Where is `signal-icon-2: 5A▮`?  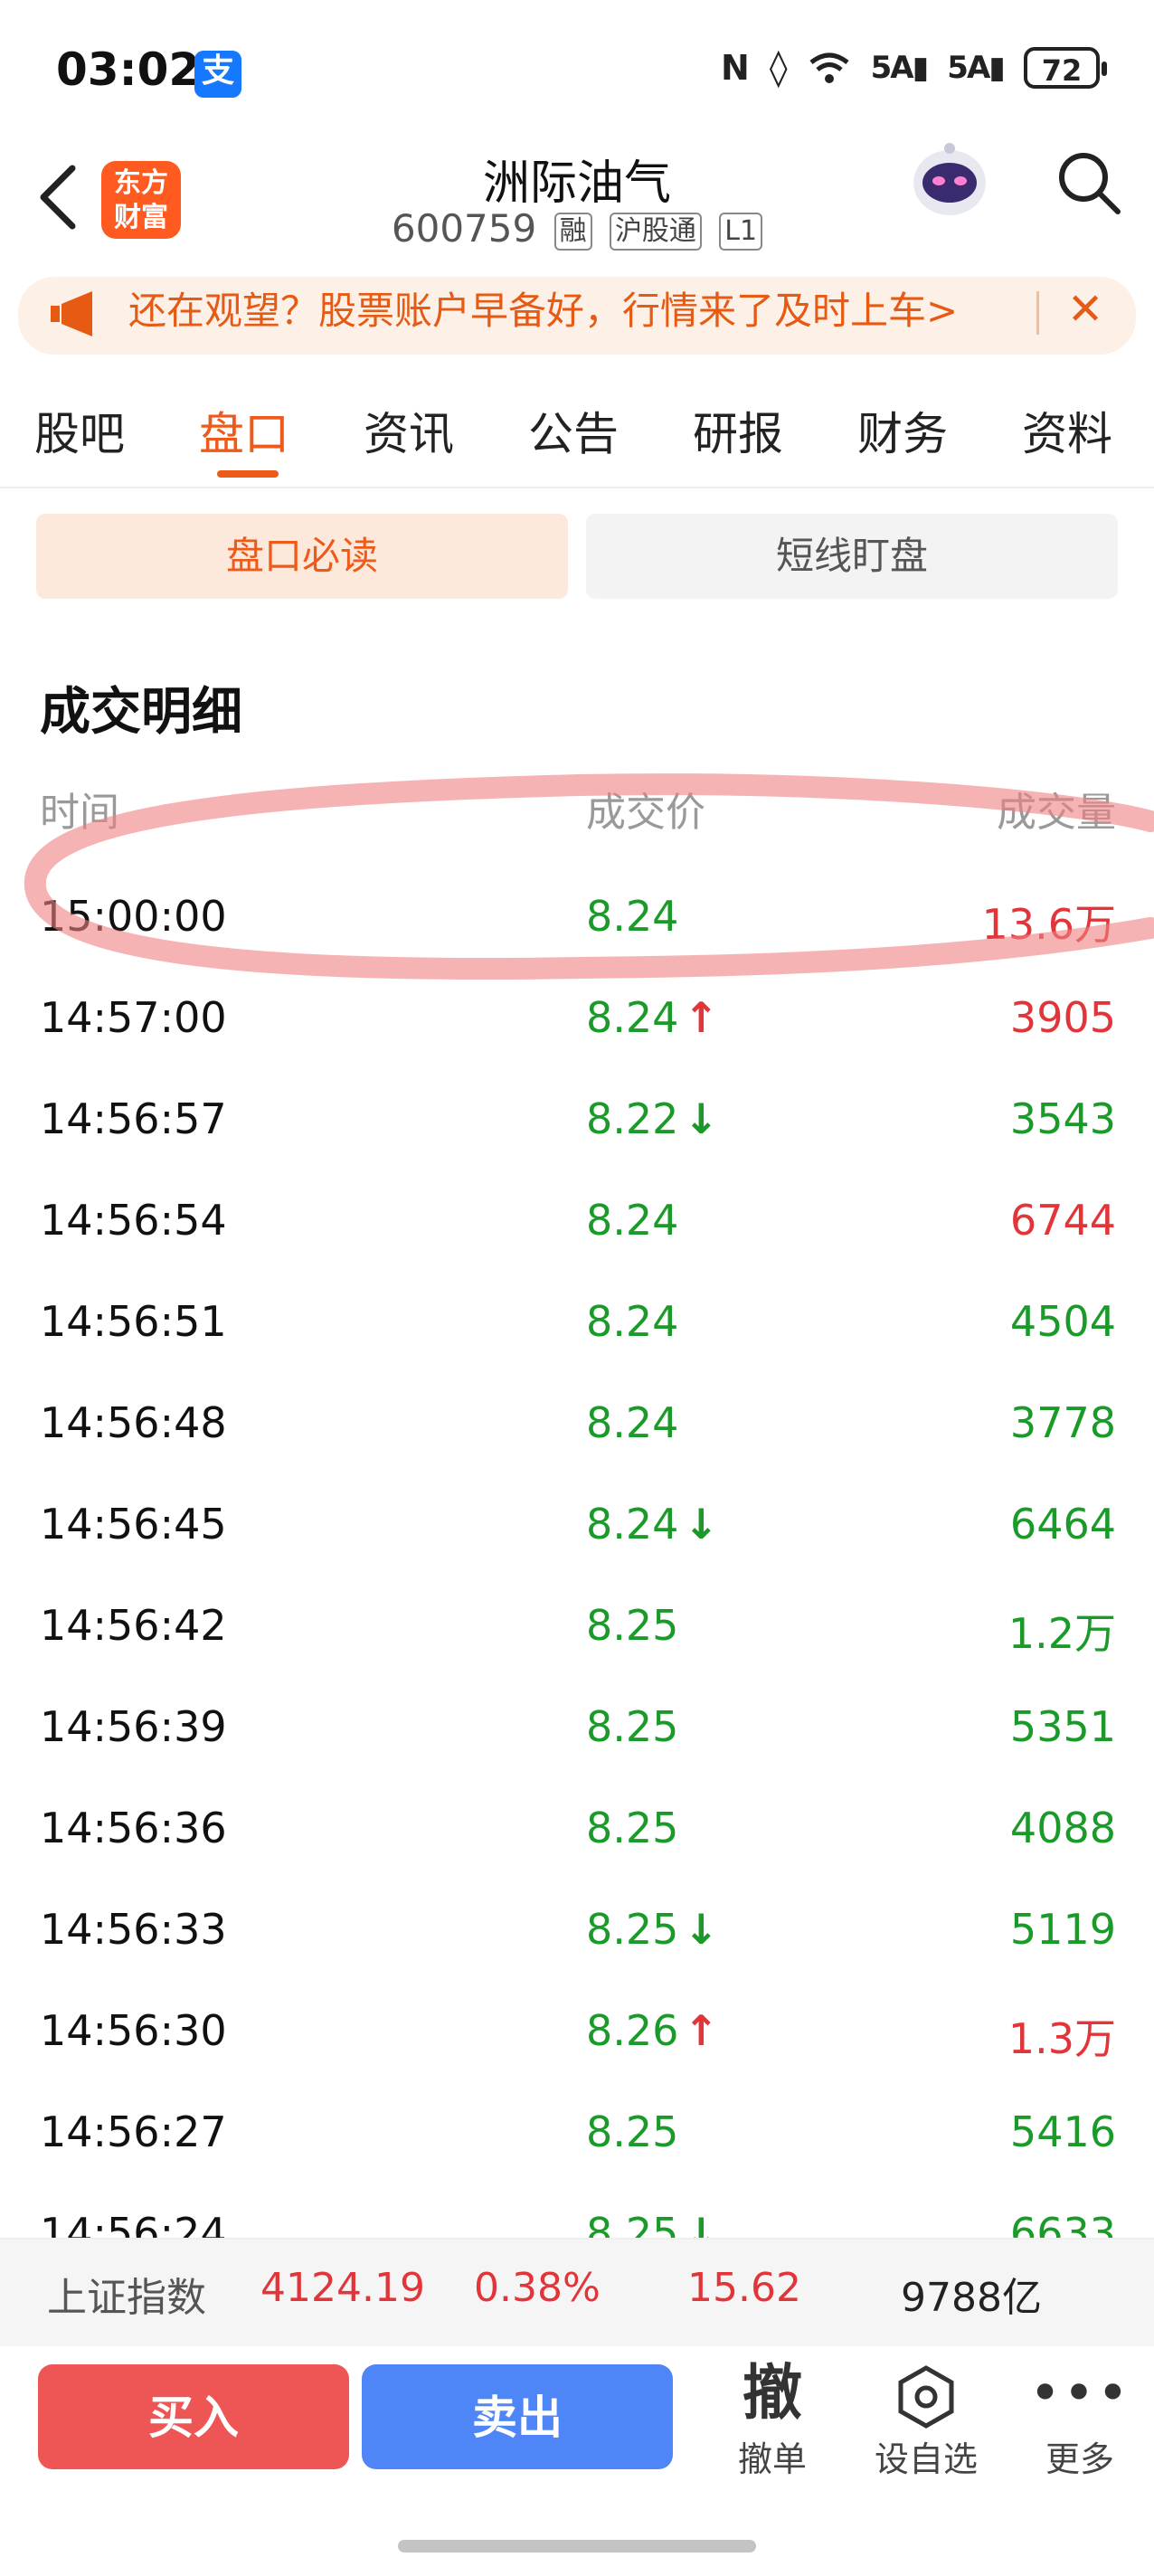 signal-icon-2: 5A▮ is located at coordinates (976, 68).